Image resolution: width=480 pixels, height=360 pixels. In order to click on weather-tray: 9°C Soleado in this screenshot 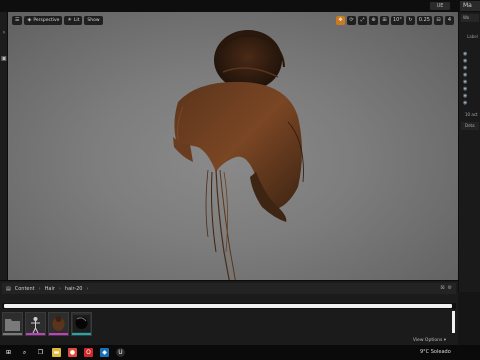, I will do `click(435, 352)`.